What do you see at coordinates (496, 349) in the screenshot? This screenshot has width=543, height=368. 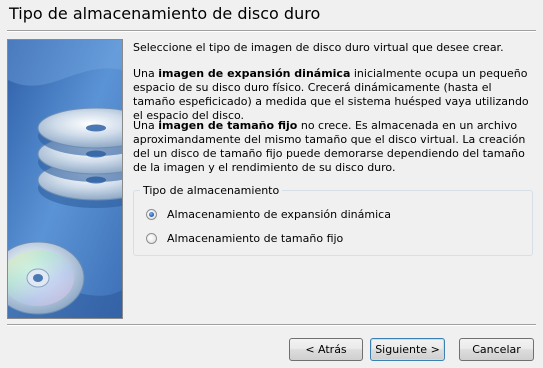 I see `cancel-button: Cancelar` at bounding box center [496, 349].